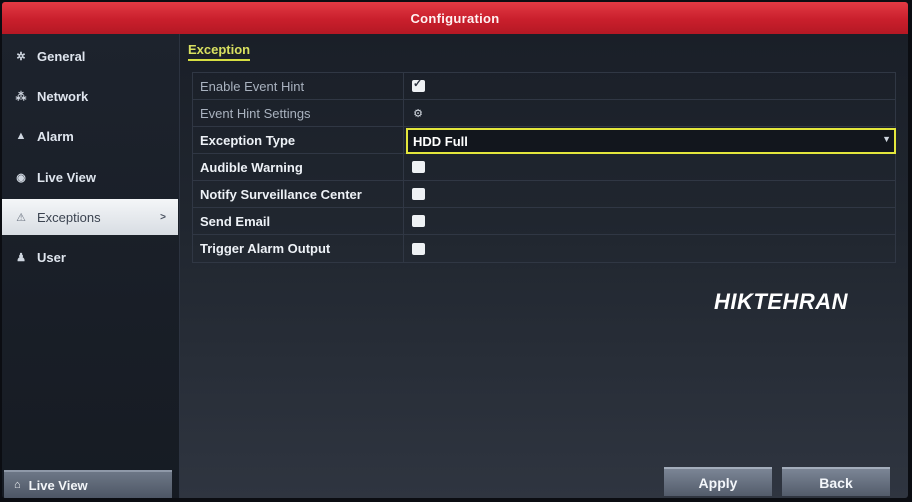  Describe the element at coordinates (544, 194) in the screenshot. I see `form-row-notify-center: Notify Surveillance Center` at that location.